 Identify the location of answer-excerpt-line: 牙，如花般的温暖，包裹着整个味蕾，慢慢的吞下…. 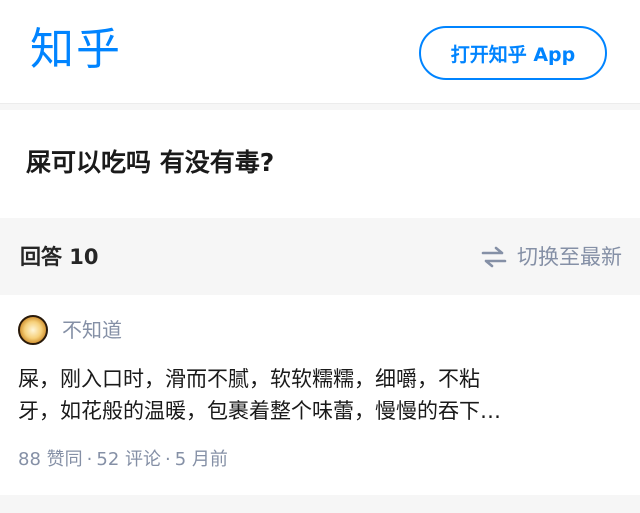
(259, 411).